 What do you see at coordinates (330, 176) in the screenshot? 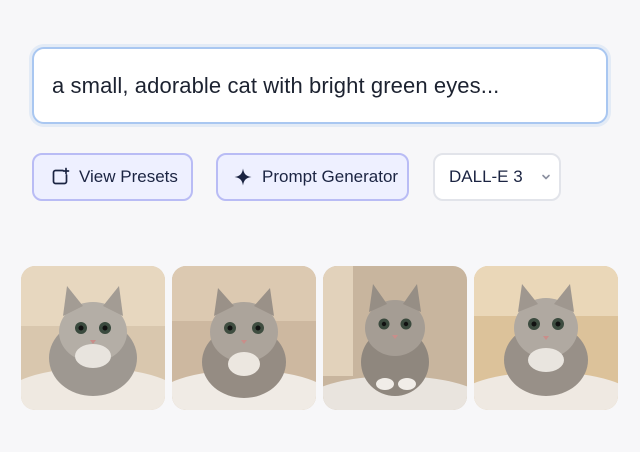
I see `prompt-generator-label: Prompt Generator` at bounding box center [330, 176].